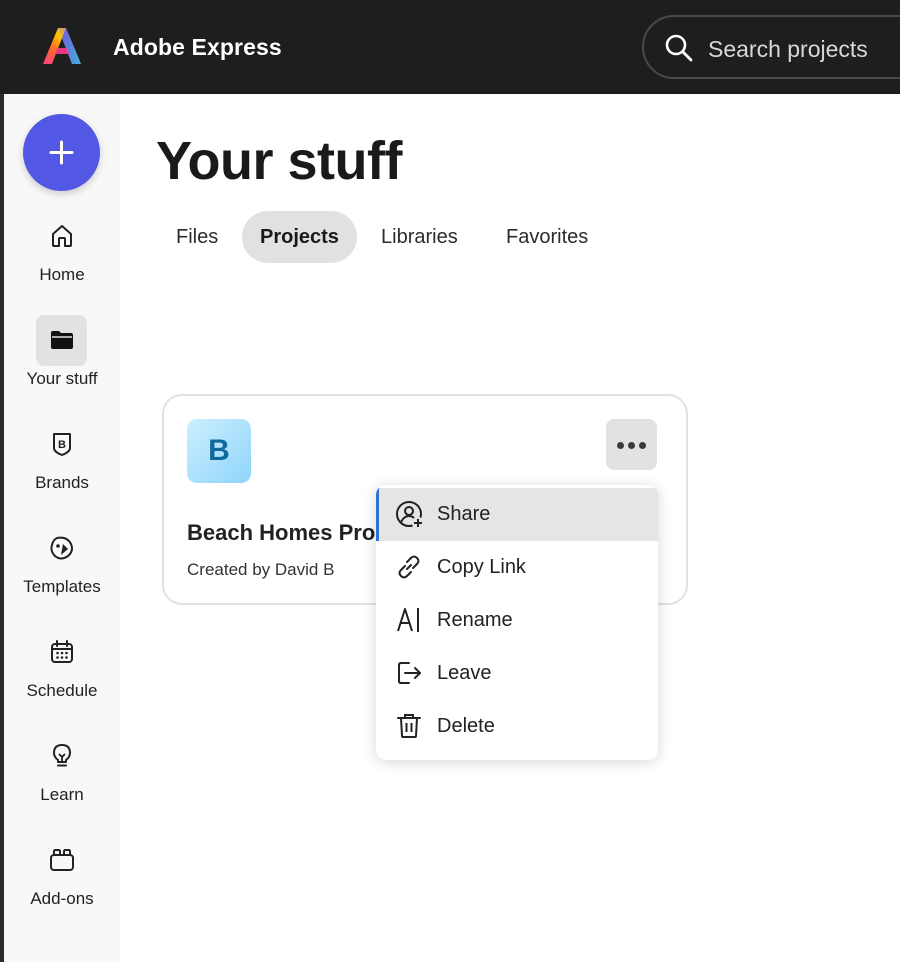  What do you see at coordinates (62, 378) in the screenshot?
I see `sidebar-item-label: Your stuff` at bounding box center [62, 378].